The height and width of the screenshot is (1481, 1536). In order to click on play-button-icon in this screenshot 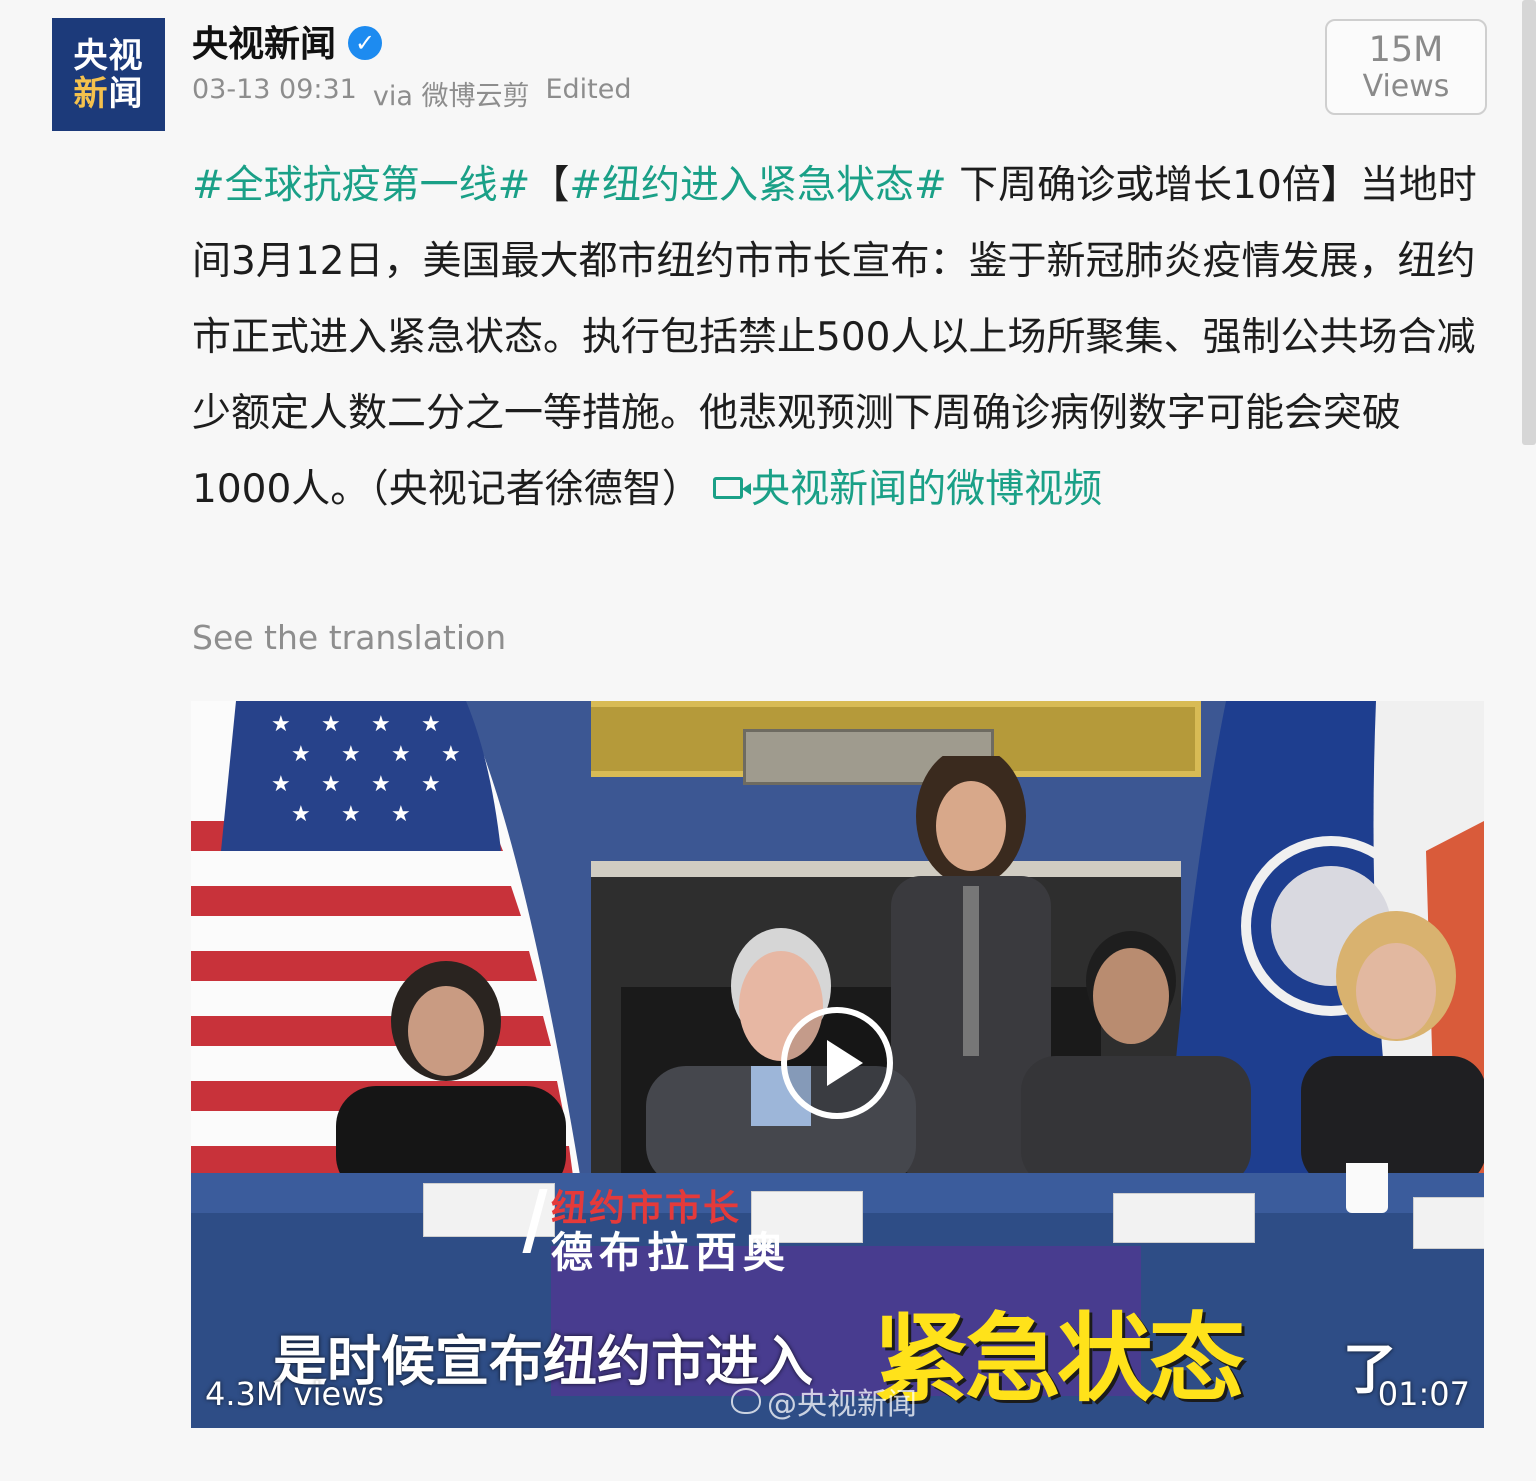, I will do `click(837, 1063)`.